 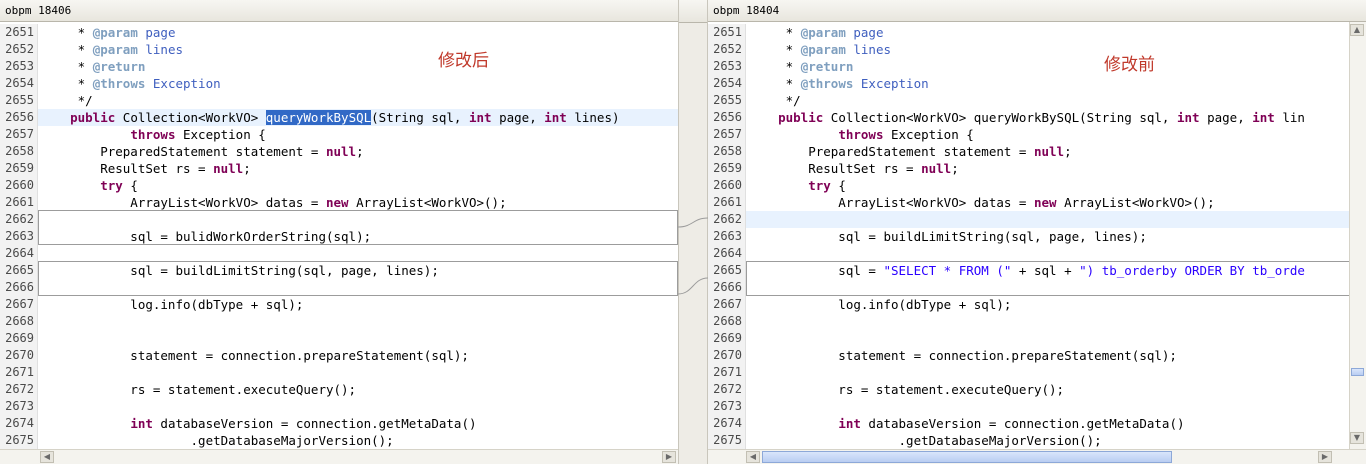 What do you see at coordinates (47, 457) in the screenshot?
I see `left-scroll-left-button: ◀` at bounding box center [47, 457].